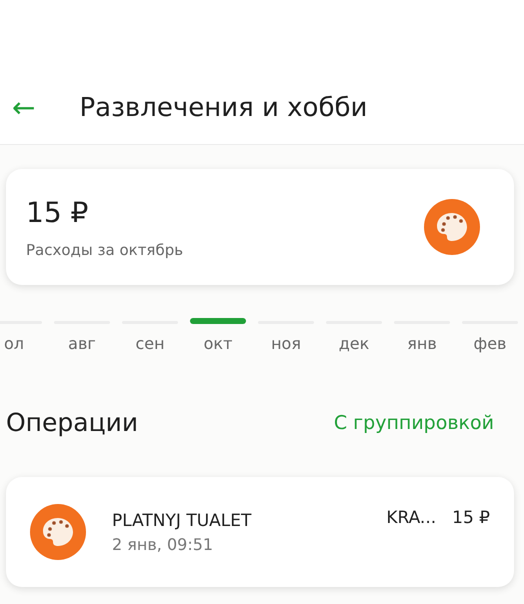 Image resolution: width=524 pixels, height=604 pixels. What do you see at coordinates (182, 520) in the screenshot?
I see `operation-name: PLATNYJ TUALET` at bounding box center [182, 520].